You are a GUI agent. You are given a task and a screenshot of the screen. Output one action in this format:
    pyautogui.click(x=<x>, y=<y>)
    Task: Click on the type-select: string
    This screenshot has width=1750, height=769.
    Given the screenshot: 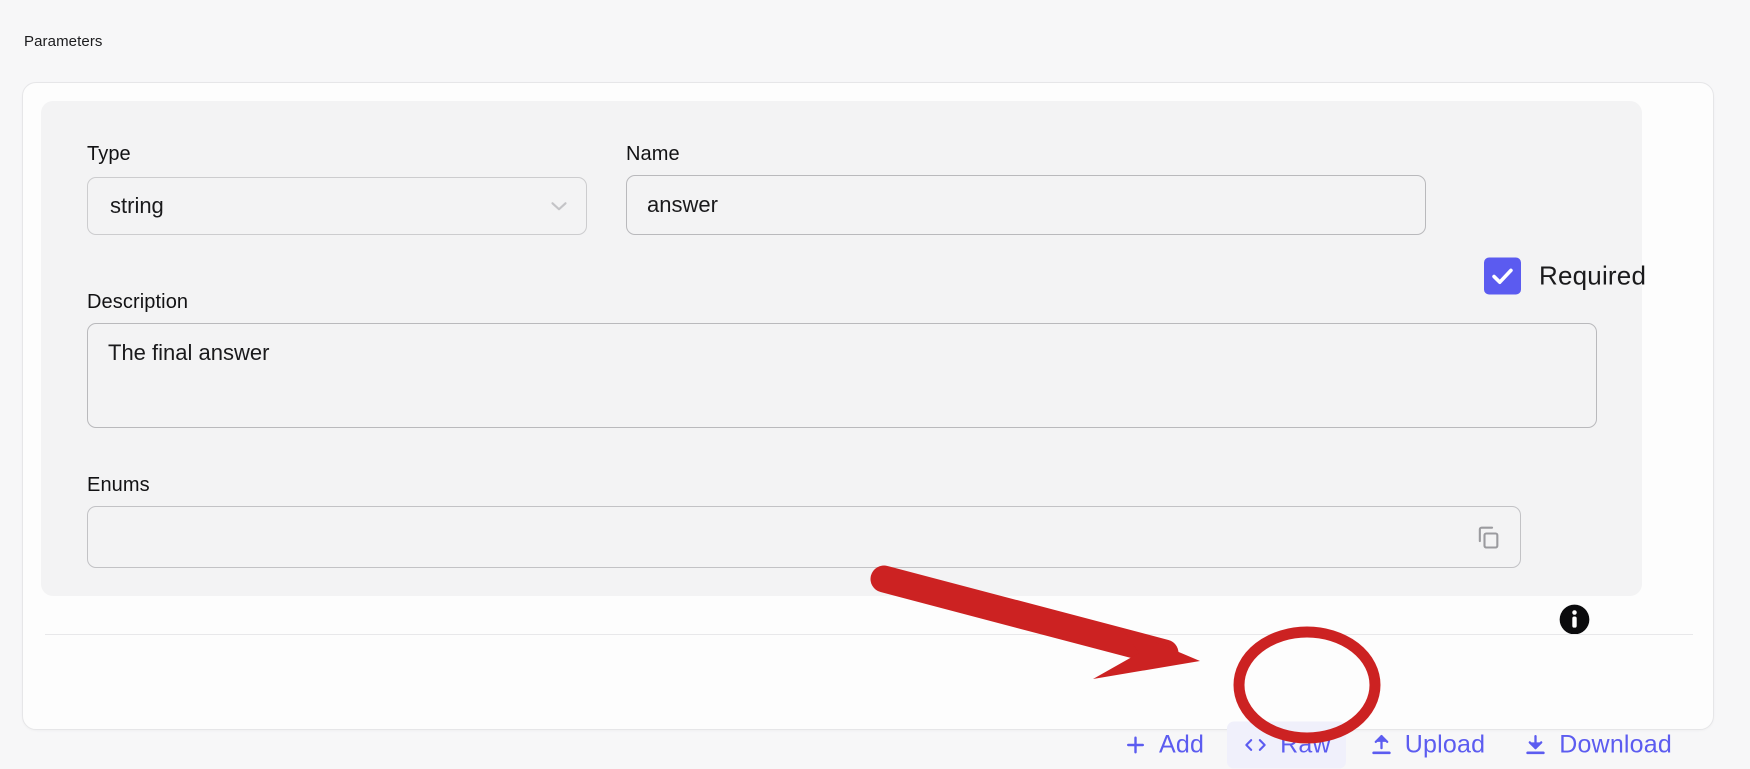 What is the action you would take?
    pyautogui.click(x=337, y=206)
    